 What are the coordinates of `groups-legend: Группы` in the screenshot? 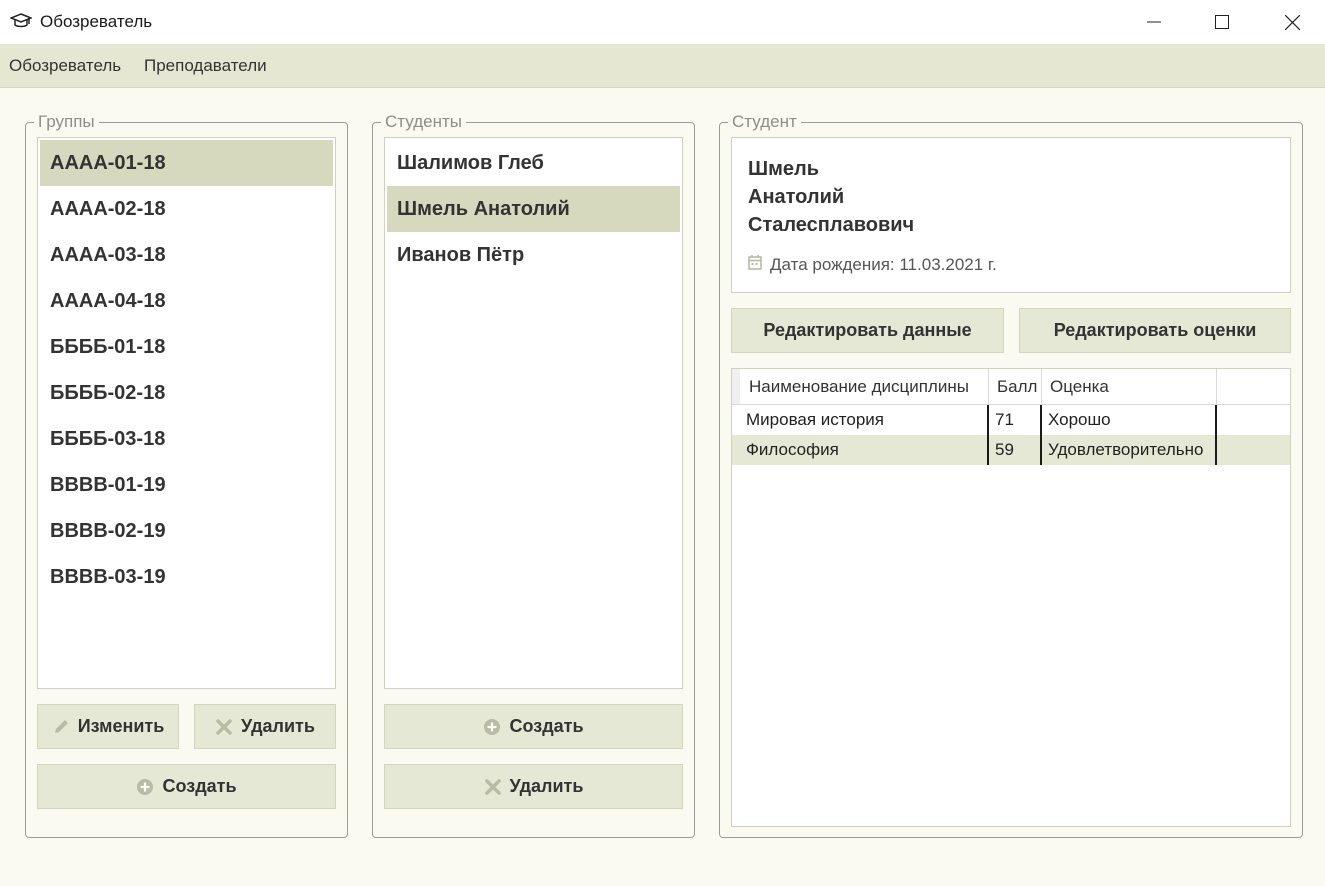 It's located at (66, 122).